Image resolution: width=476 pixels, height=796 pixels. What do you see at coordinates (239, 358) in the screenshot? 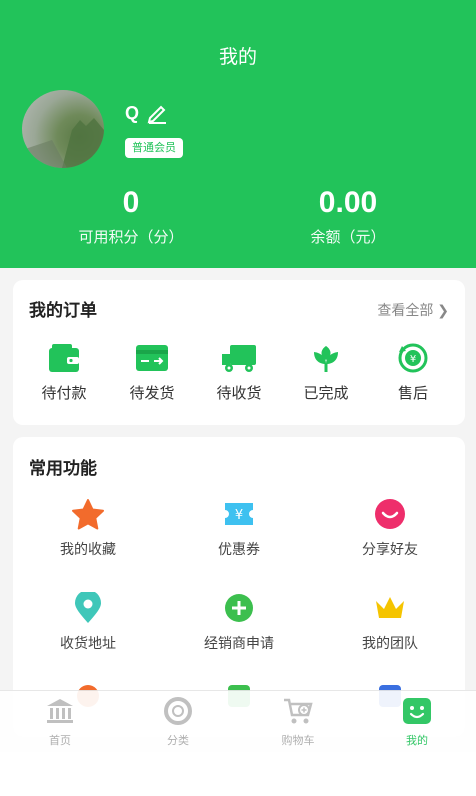
I see `truck-icon` at bounding box center [239, 358].